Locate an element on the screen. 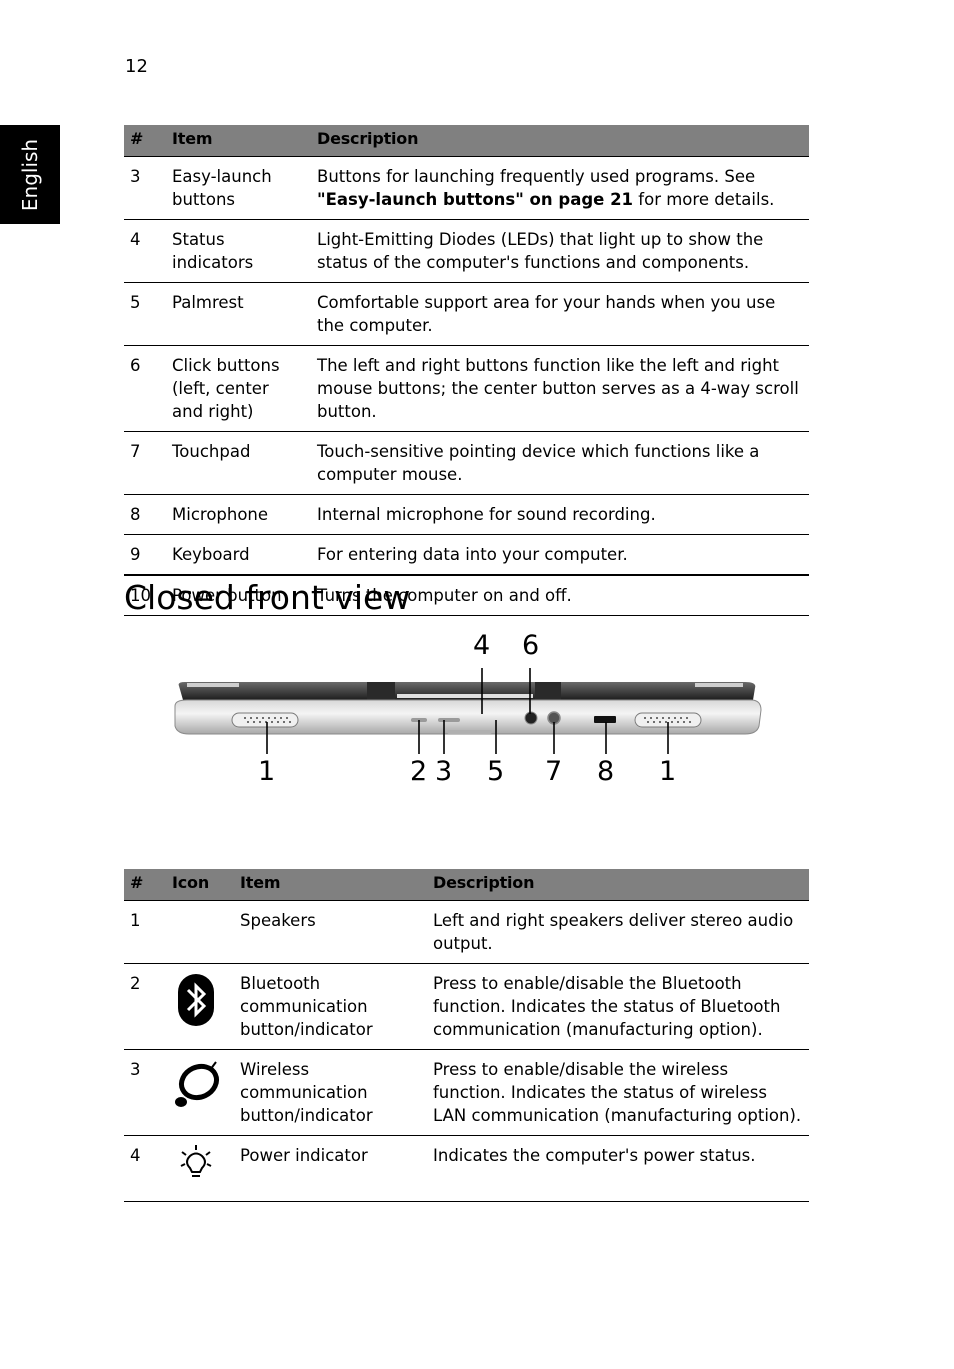  page-number: 12 is located at coordinates (136, 66).